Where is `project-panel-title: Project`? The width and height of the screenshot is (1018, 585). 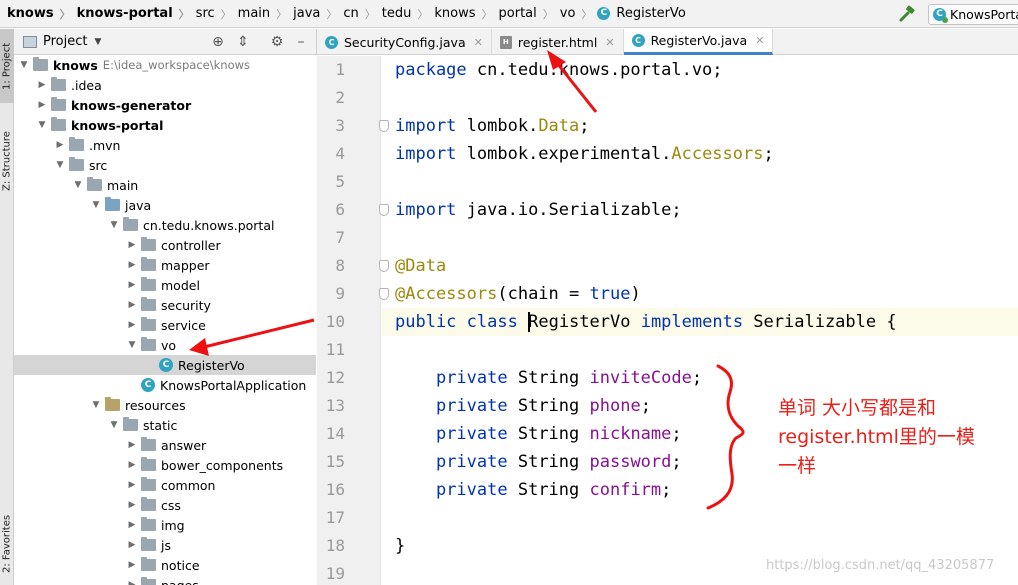
project-panel-title: Project is located at coordinates (65, 41).